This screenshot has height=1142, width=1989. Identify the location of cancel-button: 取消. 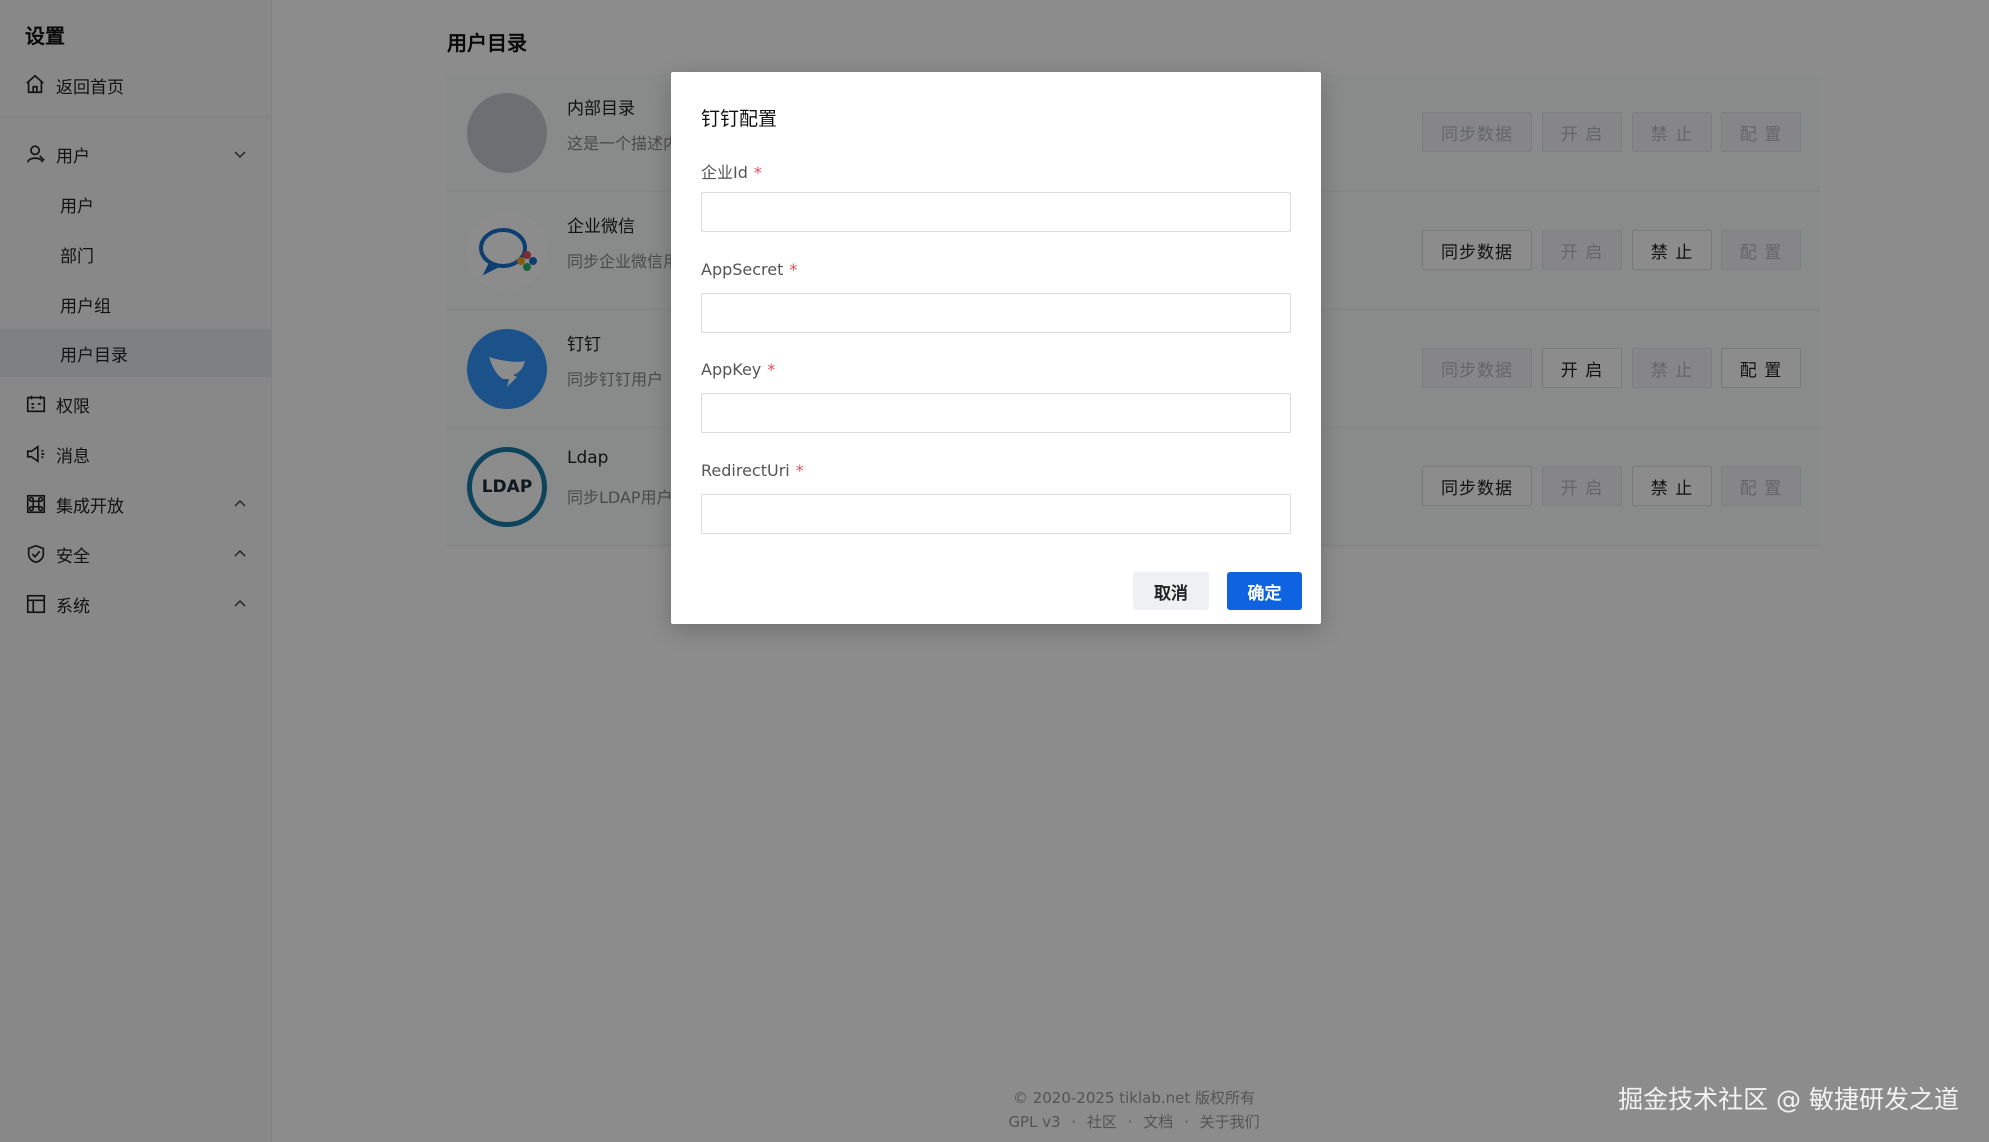
(1171, 591).